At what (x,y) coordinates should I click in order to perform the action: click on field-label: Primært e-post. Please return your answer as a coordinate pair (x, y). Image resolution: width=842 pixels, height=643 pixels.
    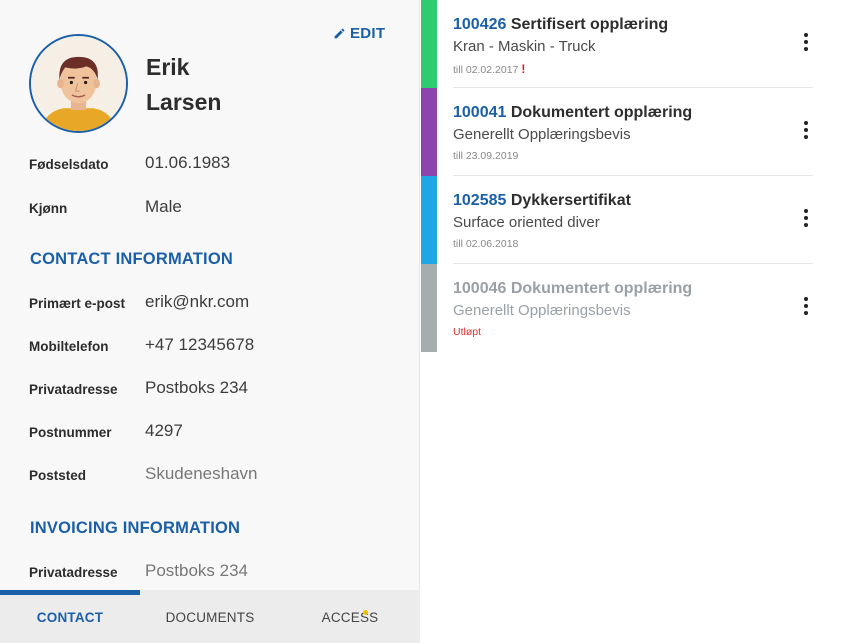
    Looking at the image, I should click on (77, 303).